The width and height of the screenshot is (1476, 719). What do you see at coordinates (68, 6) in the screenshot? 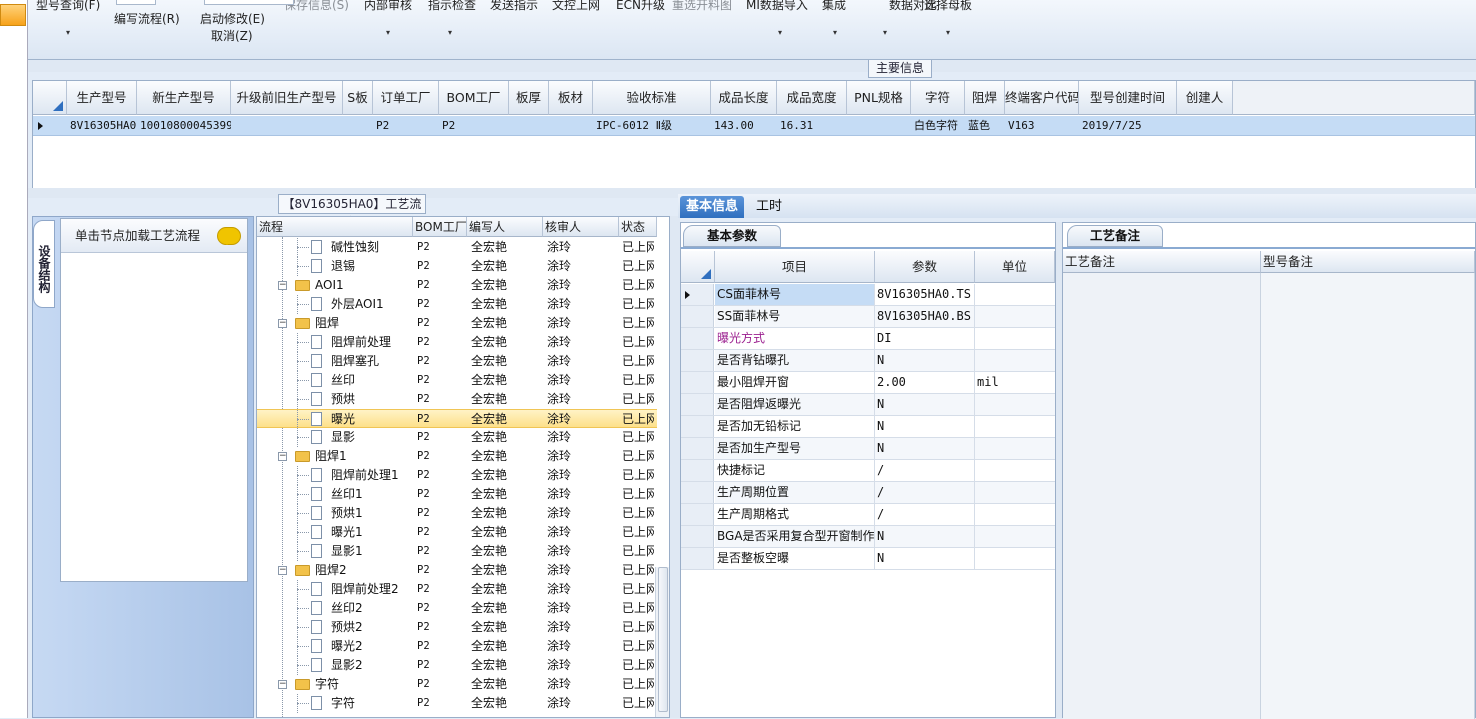
I see `toolbar-button-0: 型号查询(F)` at bounding box center [68, 6].